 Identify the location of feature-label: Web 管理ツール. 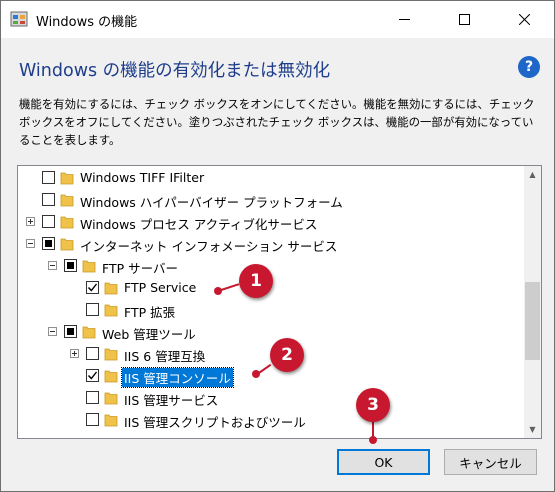
(149, 334).